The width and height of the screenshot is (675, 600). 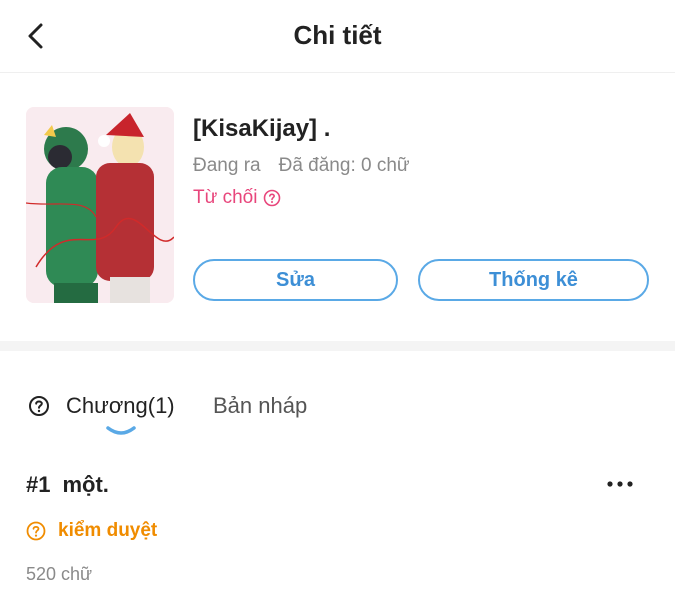 I want to click on book-meta: Đang ra Đã đăng: 0 chữ, so click(x=301, y=166).